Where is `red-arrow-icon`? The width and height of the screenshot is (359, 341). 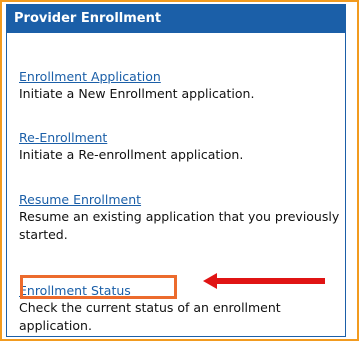 red-arrow-icon is located at coordinates (264, 281).